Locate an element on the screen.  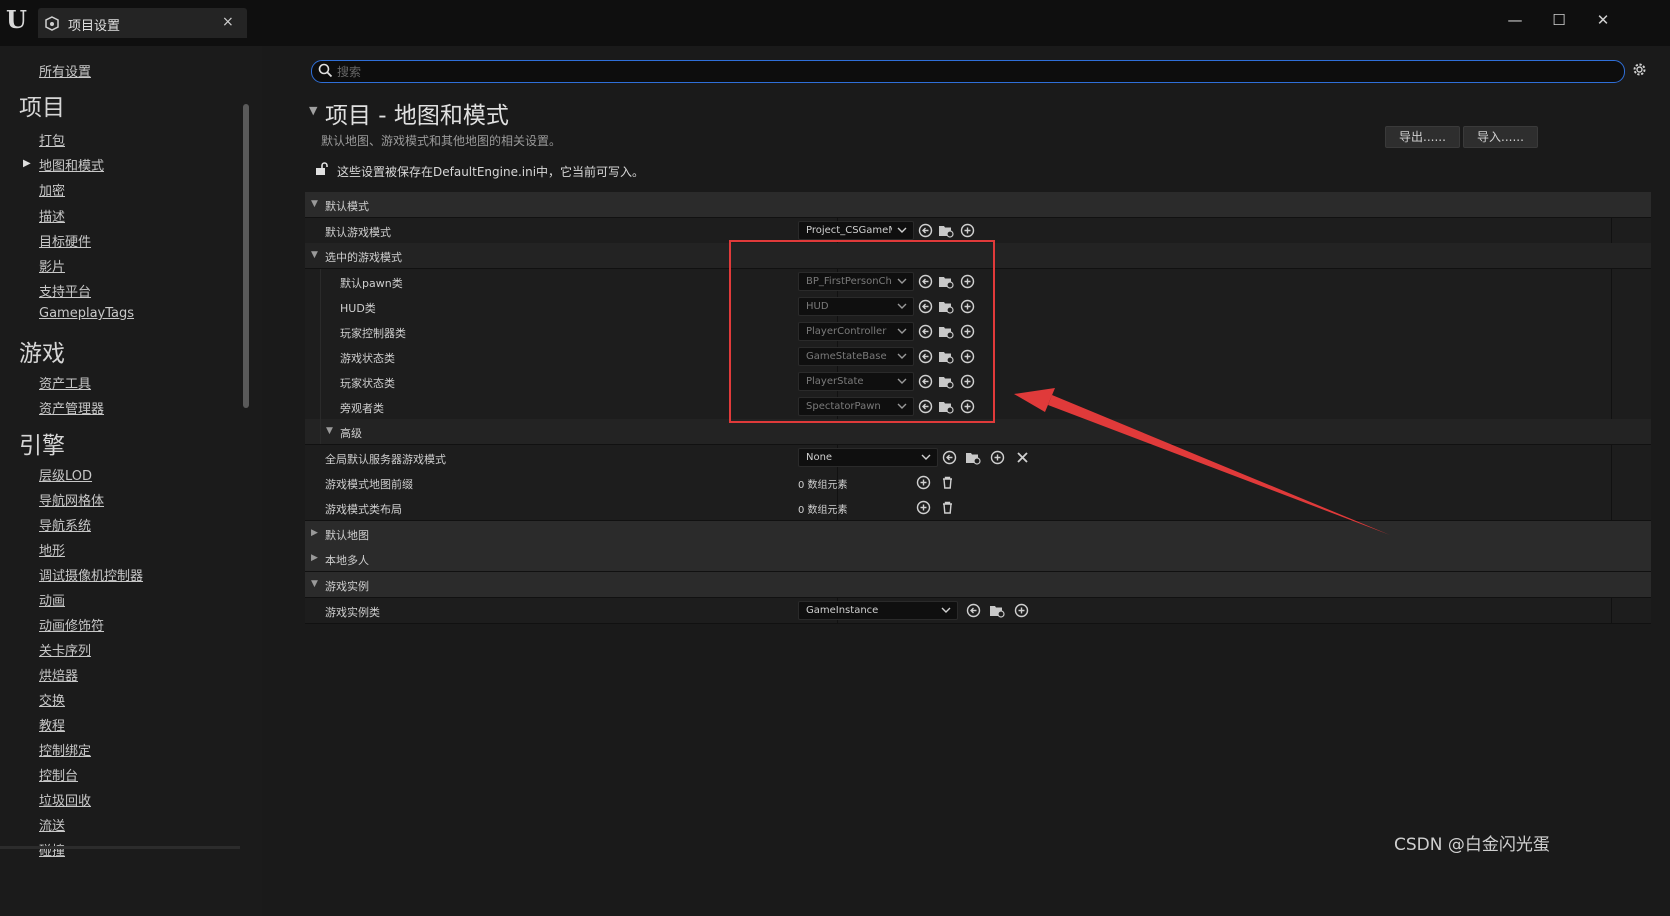
maximize-button: ☐ is located at coordinates (1559, 20).